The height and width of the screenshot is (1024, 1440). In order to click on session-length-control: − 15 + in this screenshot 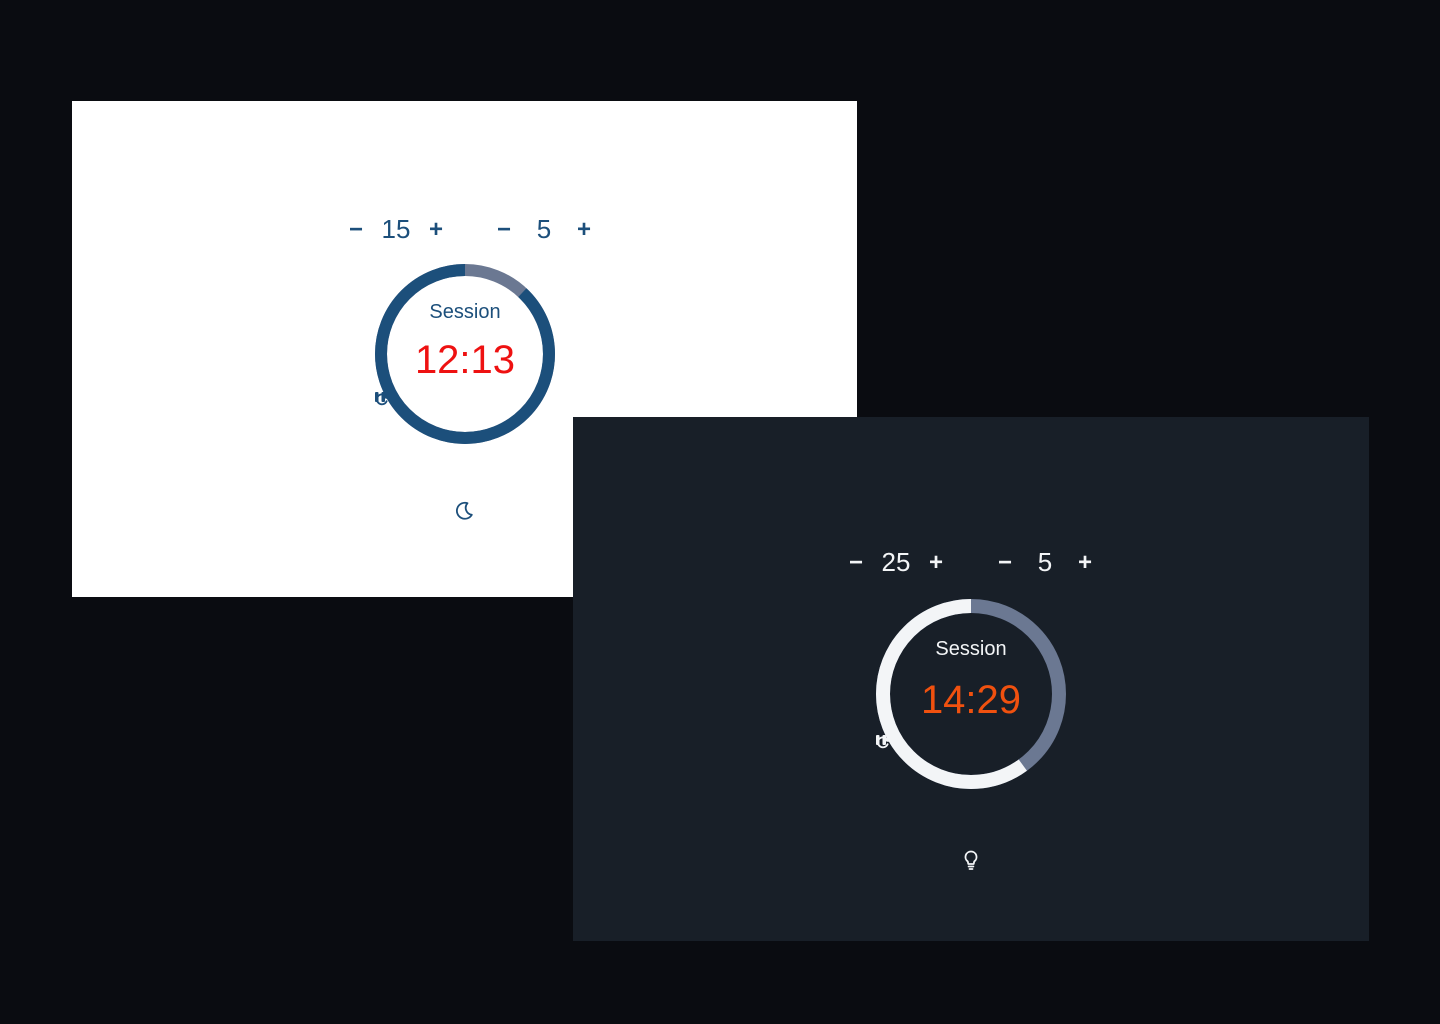, I will do `click(396, 229)`.